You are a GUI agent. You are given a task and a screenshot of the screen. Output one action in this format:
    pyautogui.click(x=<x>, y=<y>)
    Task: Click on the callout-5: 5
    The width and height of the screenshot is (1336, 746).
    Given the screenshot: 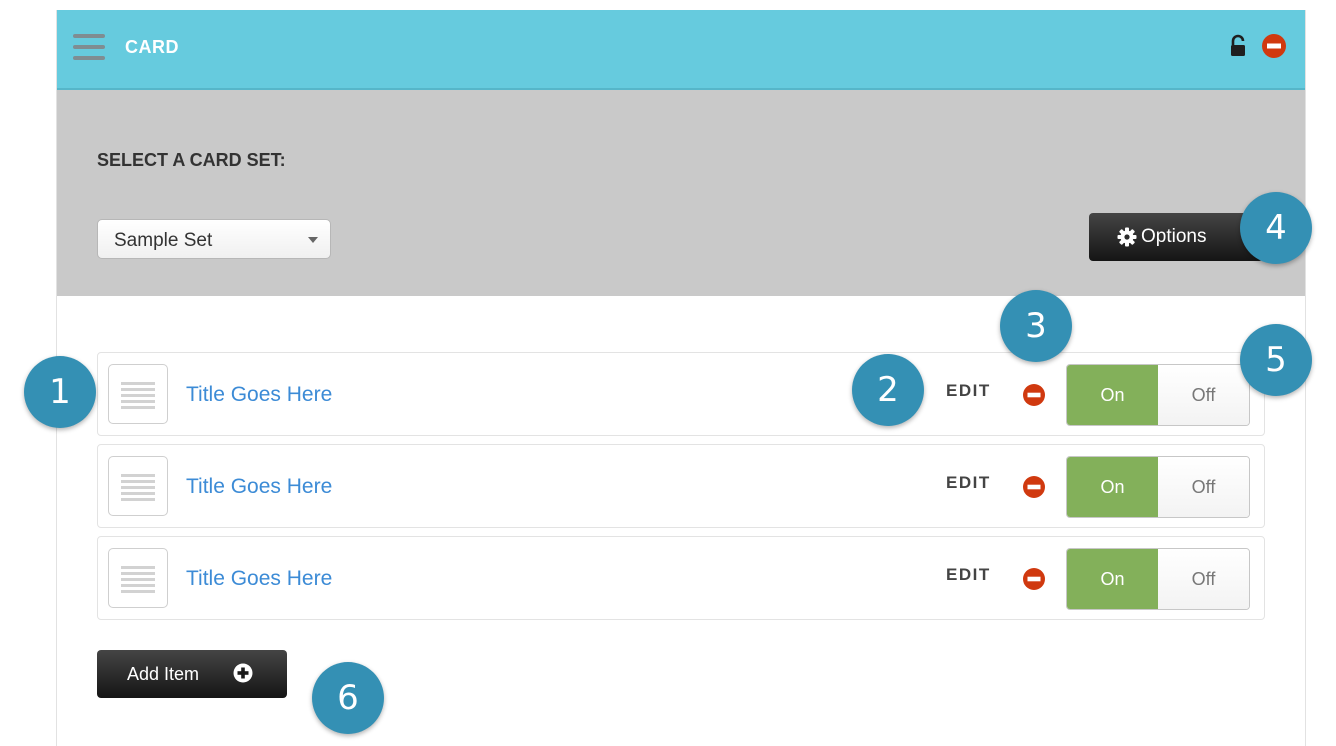 What is the action you would take?
    pyautogui.click(x=1276, y=360)
    